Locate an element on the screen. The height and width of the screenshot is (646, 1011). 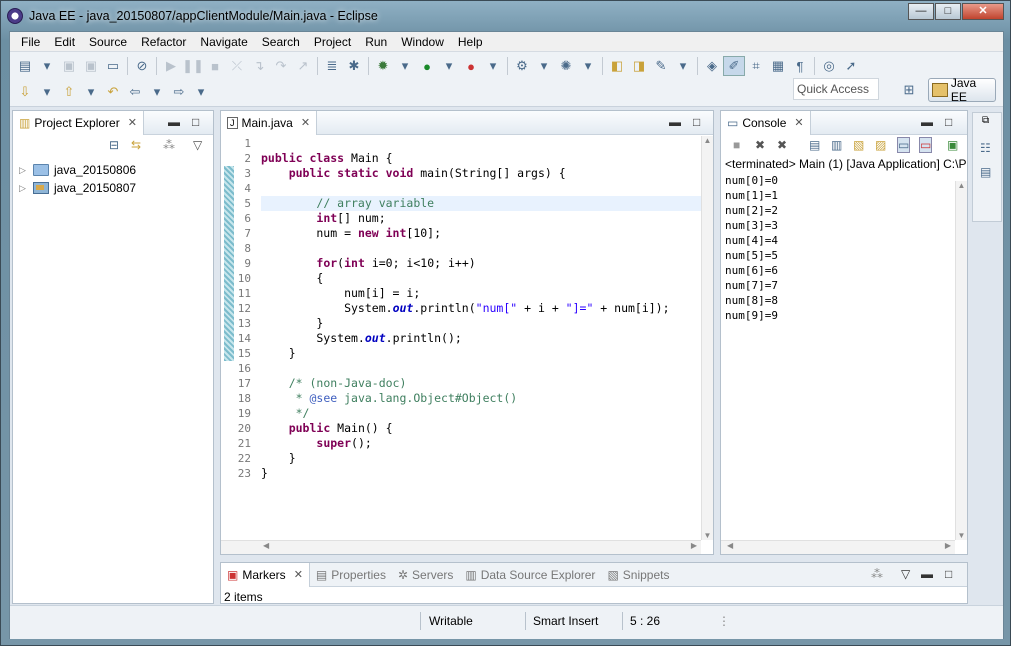
perspective-java-ee: Java EE is located at coordinates (962, 90).